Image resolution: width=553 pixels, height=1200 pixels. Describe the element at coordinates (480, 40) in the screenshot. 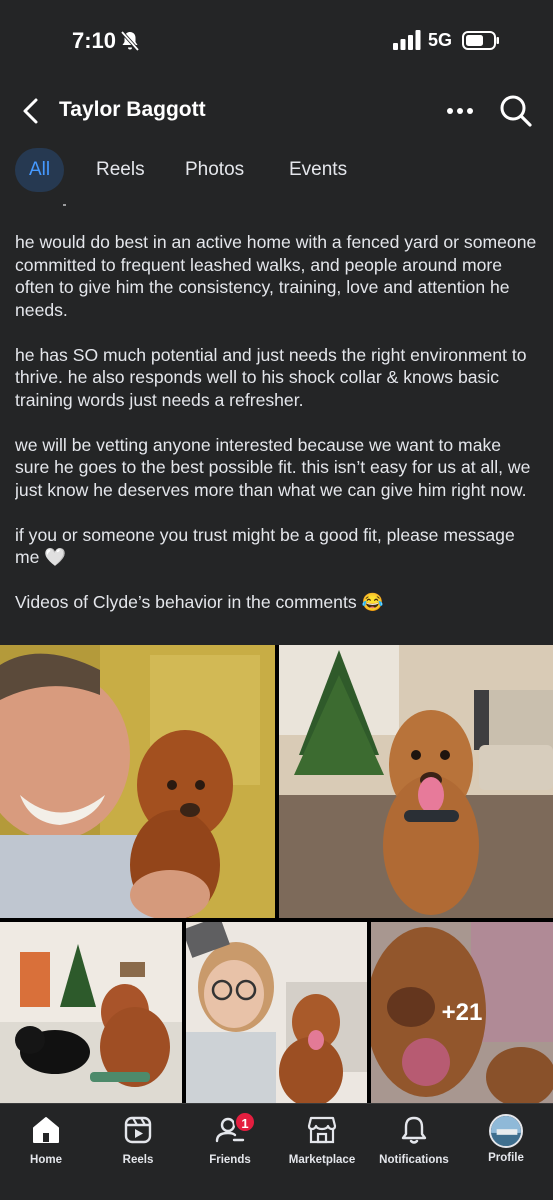

I see `battery-icon` at that location.